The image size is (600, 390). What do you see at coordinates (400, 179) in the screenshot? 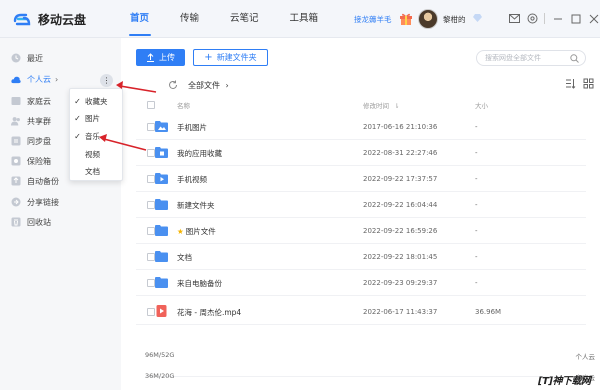
I see `file-date: 2022-09-22 17:37:57` at bounding box center [400, 179].